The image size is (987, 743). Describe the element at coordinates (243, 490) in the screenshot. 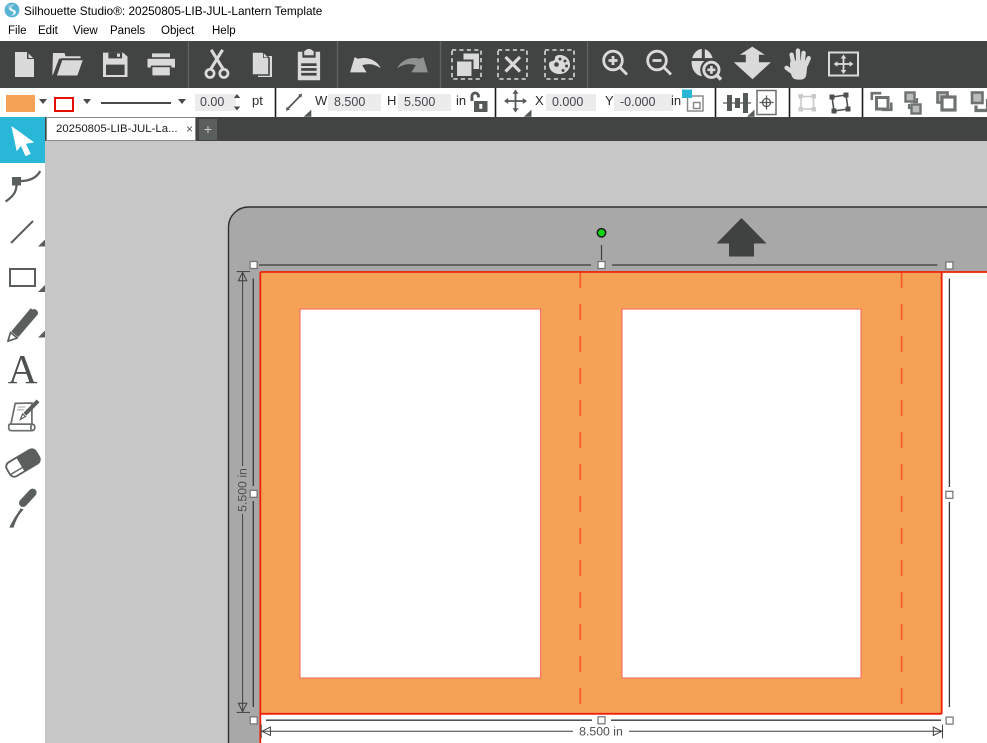

I see `svg-text: 5.500 in` at that location.